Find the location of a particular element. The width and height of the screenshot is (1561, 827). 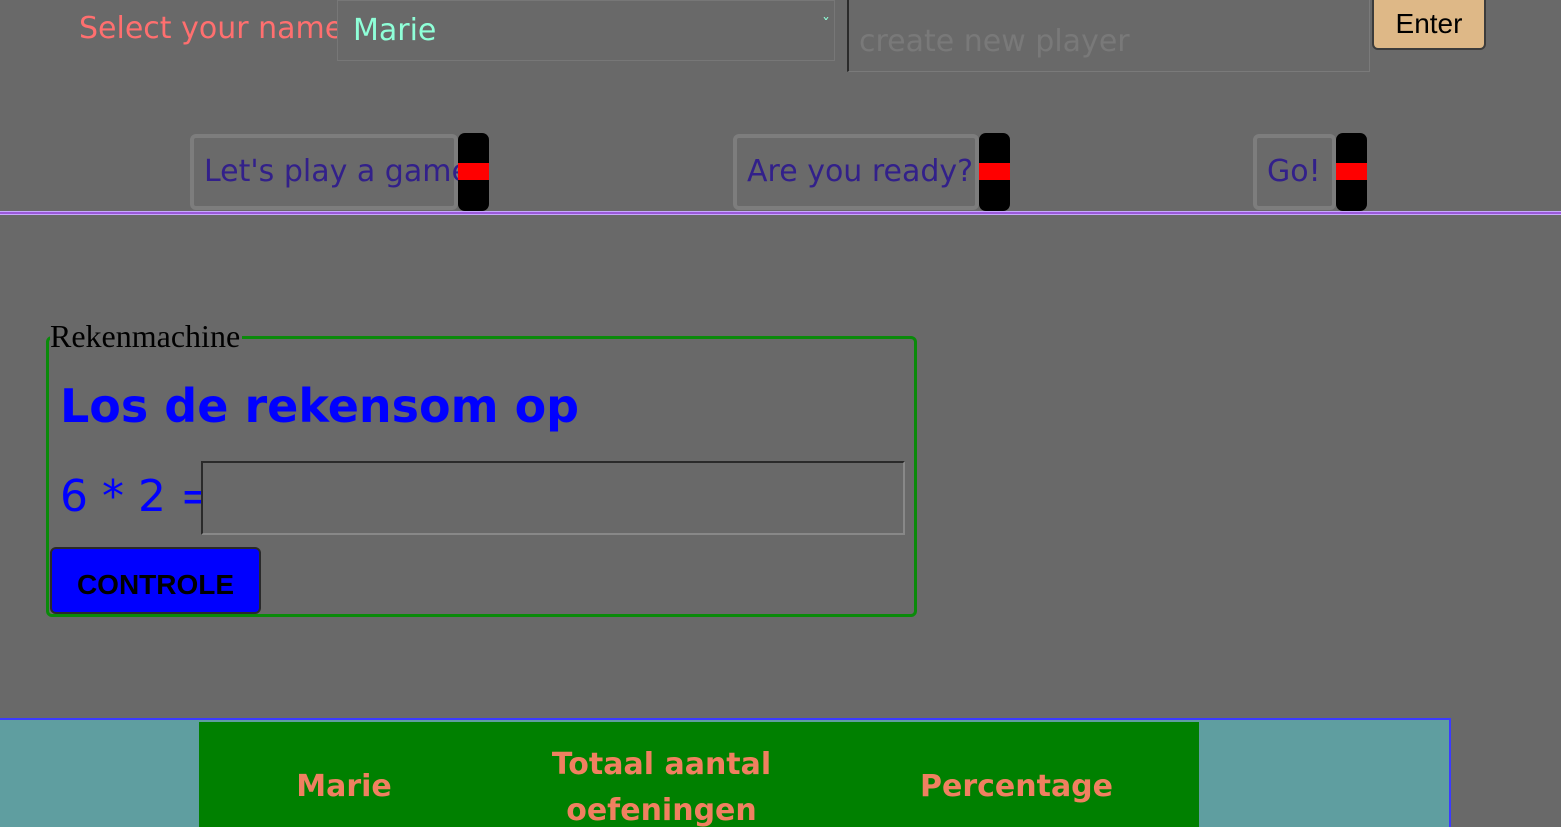

calculator-question: 6 * 2 = is located at coordinates (138, 496).